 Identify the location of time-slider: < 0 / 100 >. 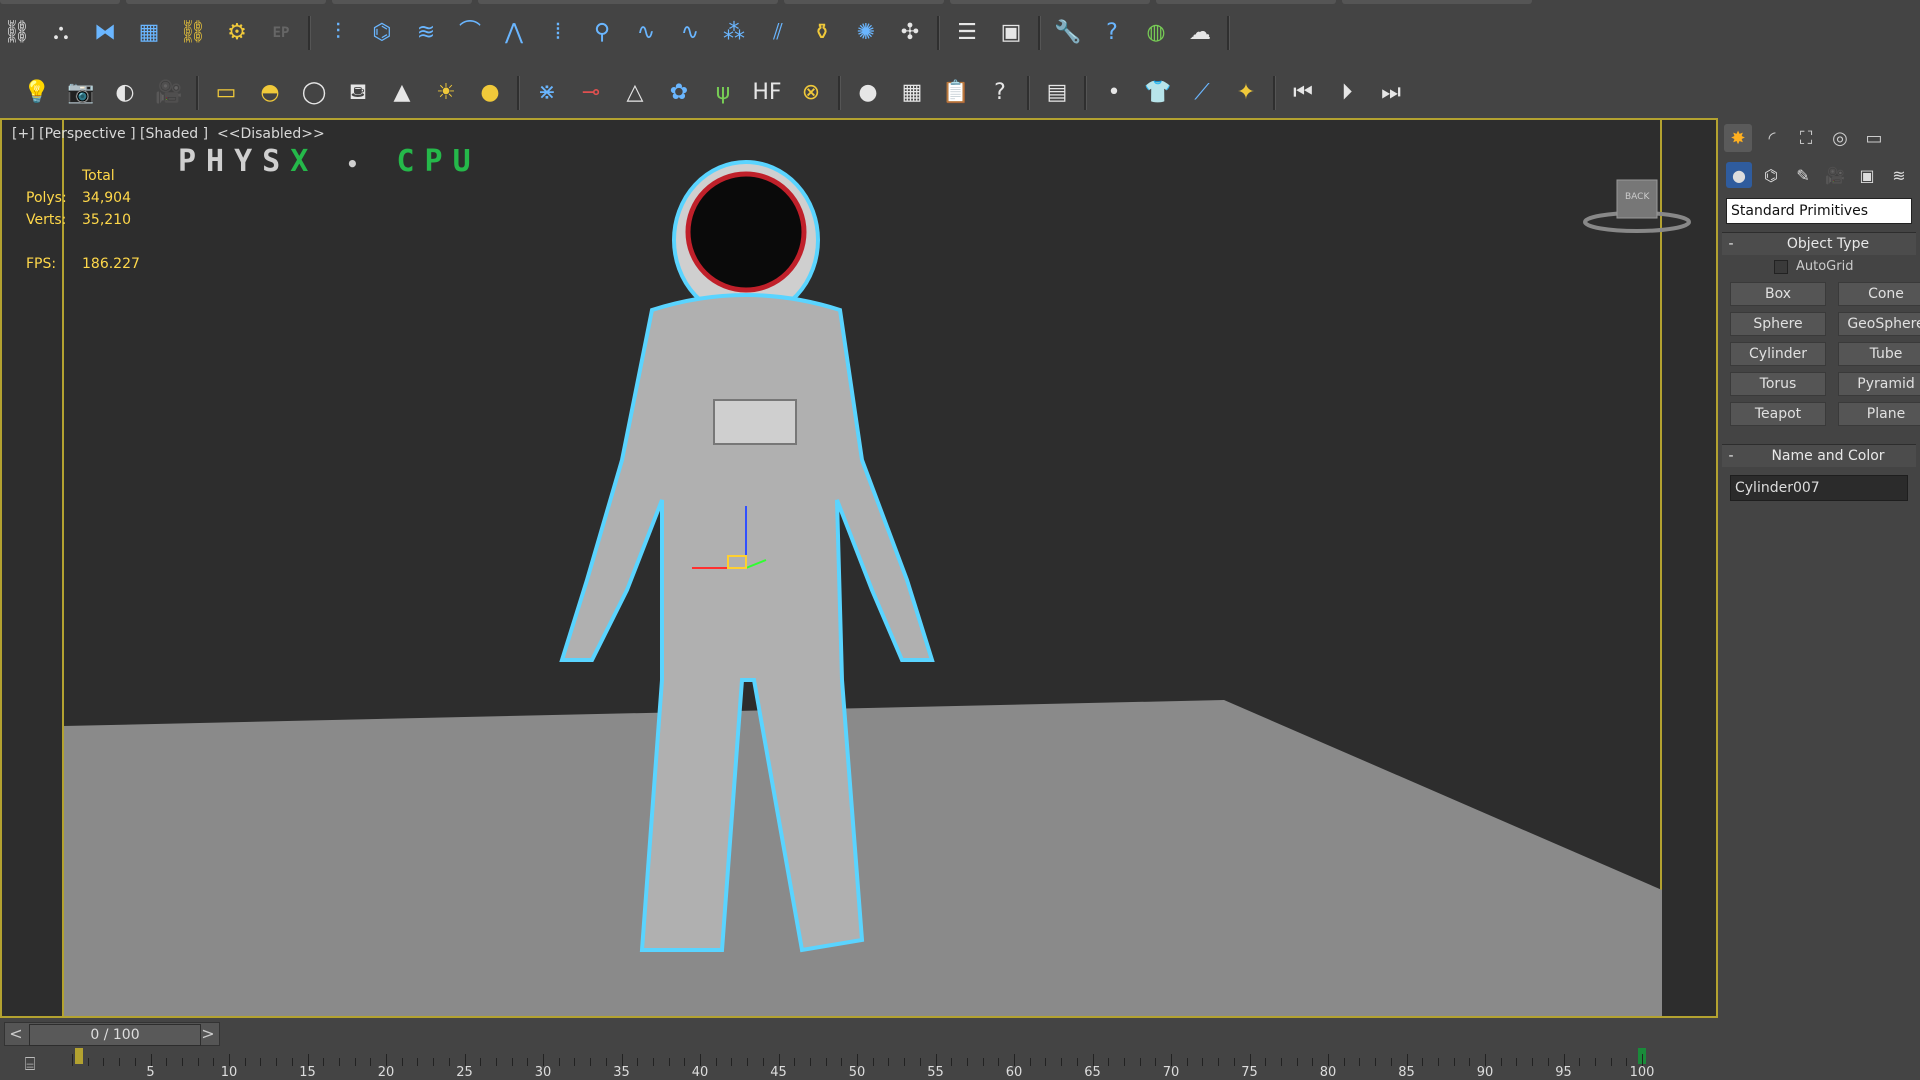
(112, 1034).